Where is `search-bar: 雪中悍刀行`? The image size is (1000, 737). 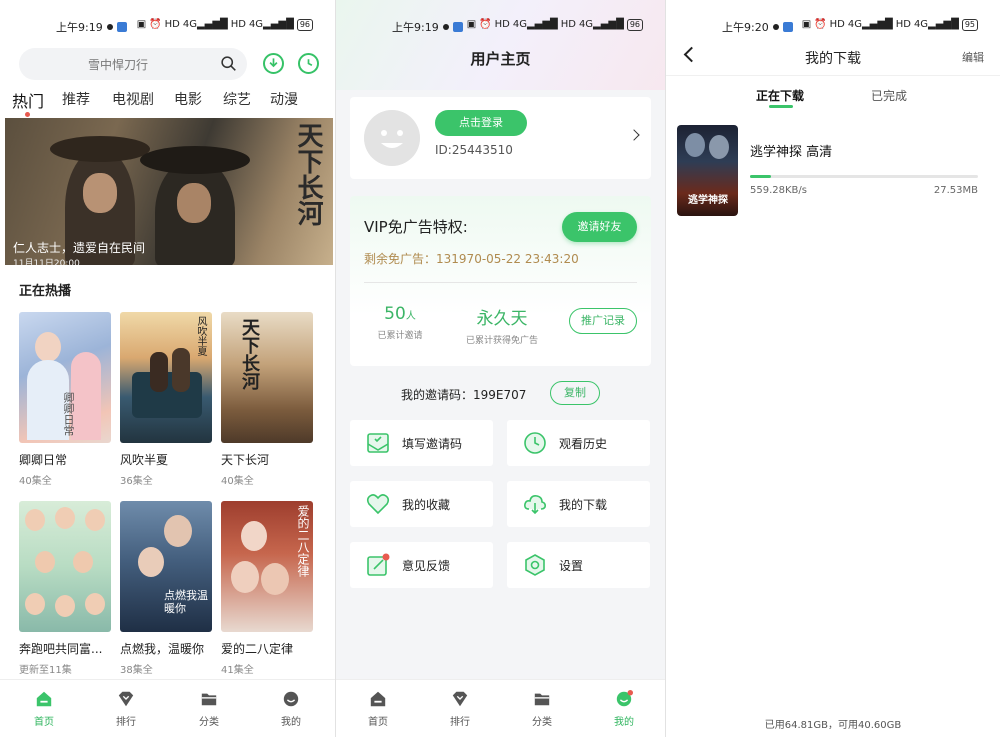
search-bar: 雪中悍刀行 is located at coordinates (133, 64).